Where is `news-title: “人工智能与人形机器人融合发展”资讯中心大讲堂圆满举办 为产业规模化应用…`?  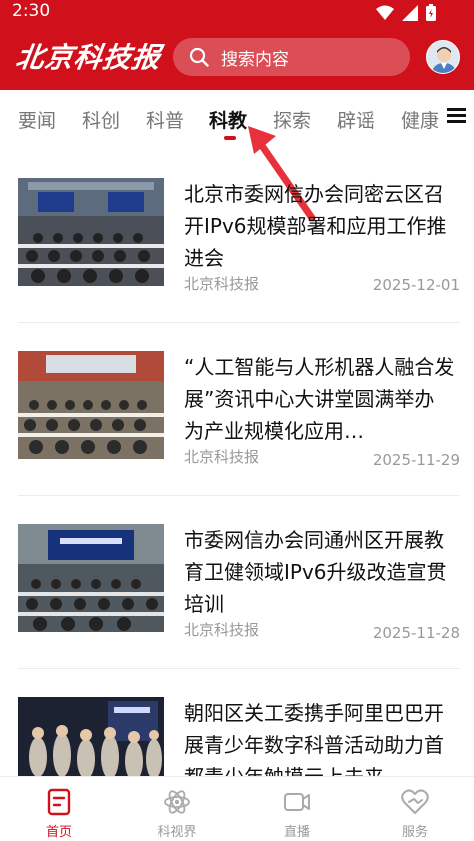
news-title: “人工智能与人形机器人融合发展”资讯中心大讲堂圆满举办 为产业规模化应用… is located at coordinates (319, 399).